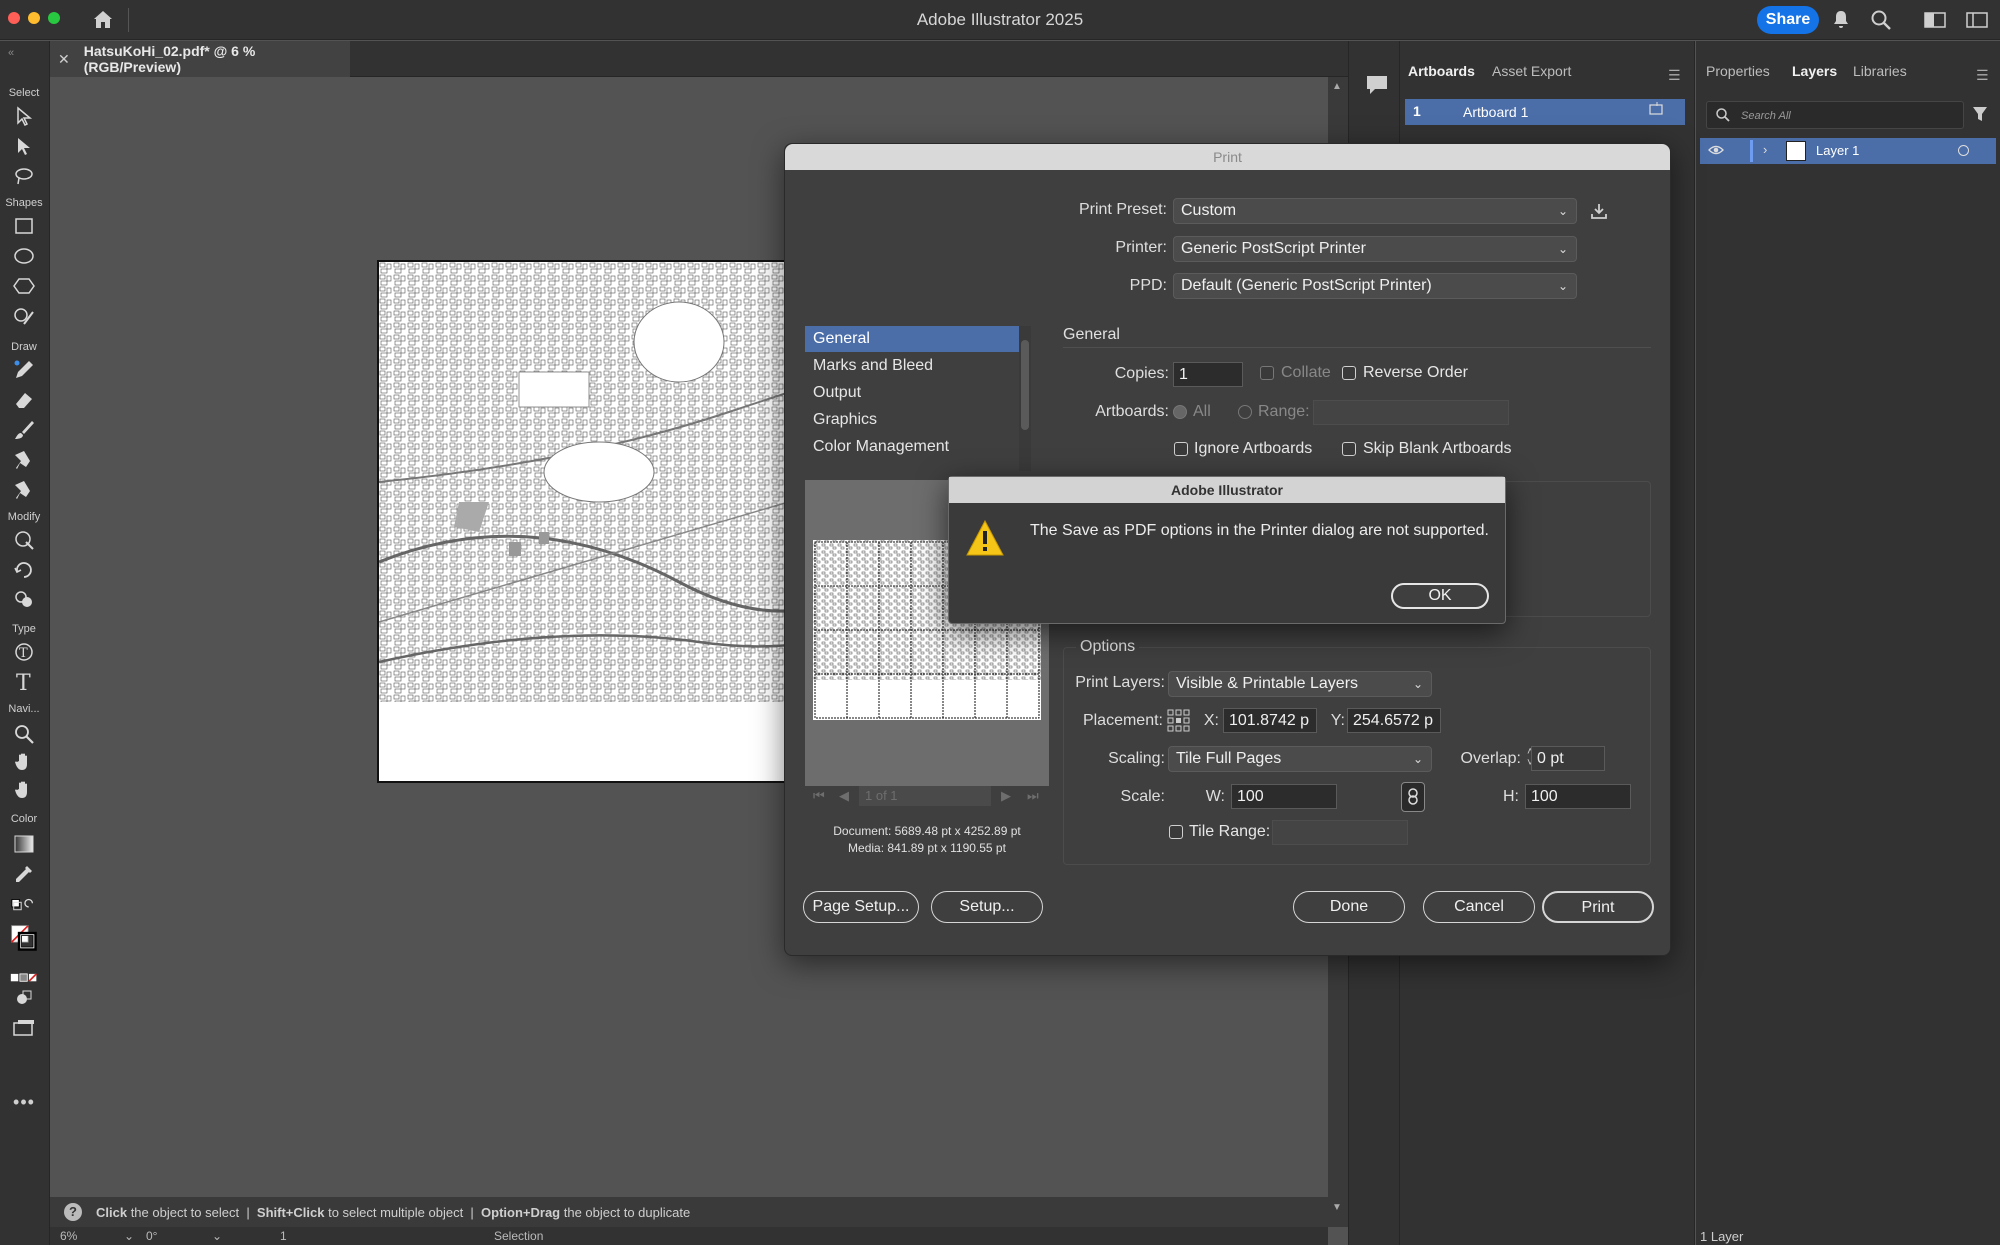  What do you see at coordinates (24, 460) in the screenshot?
I see `pen-tool-icon` at bounding box center [24, 460].